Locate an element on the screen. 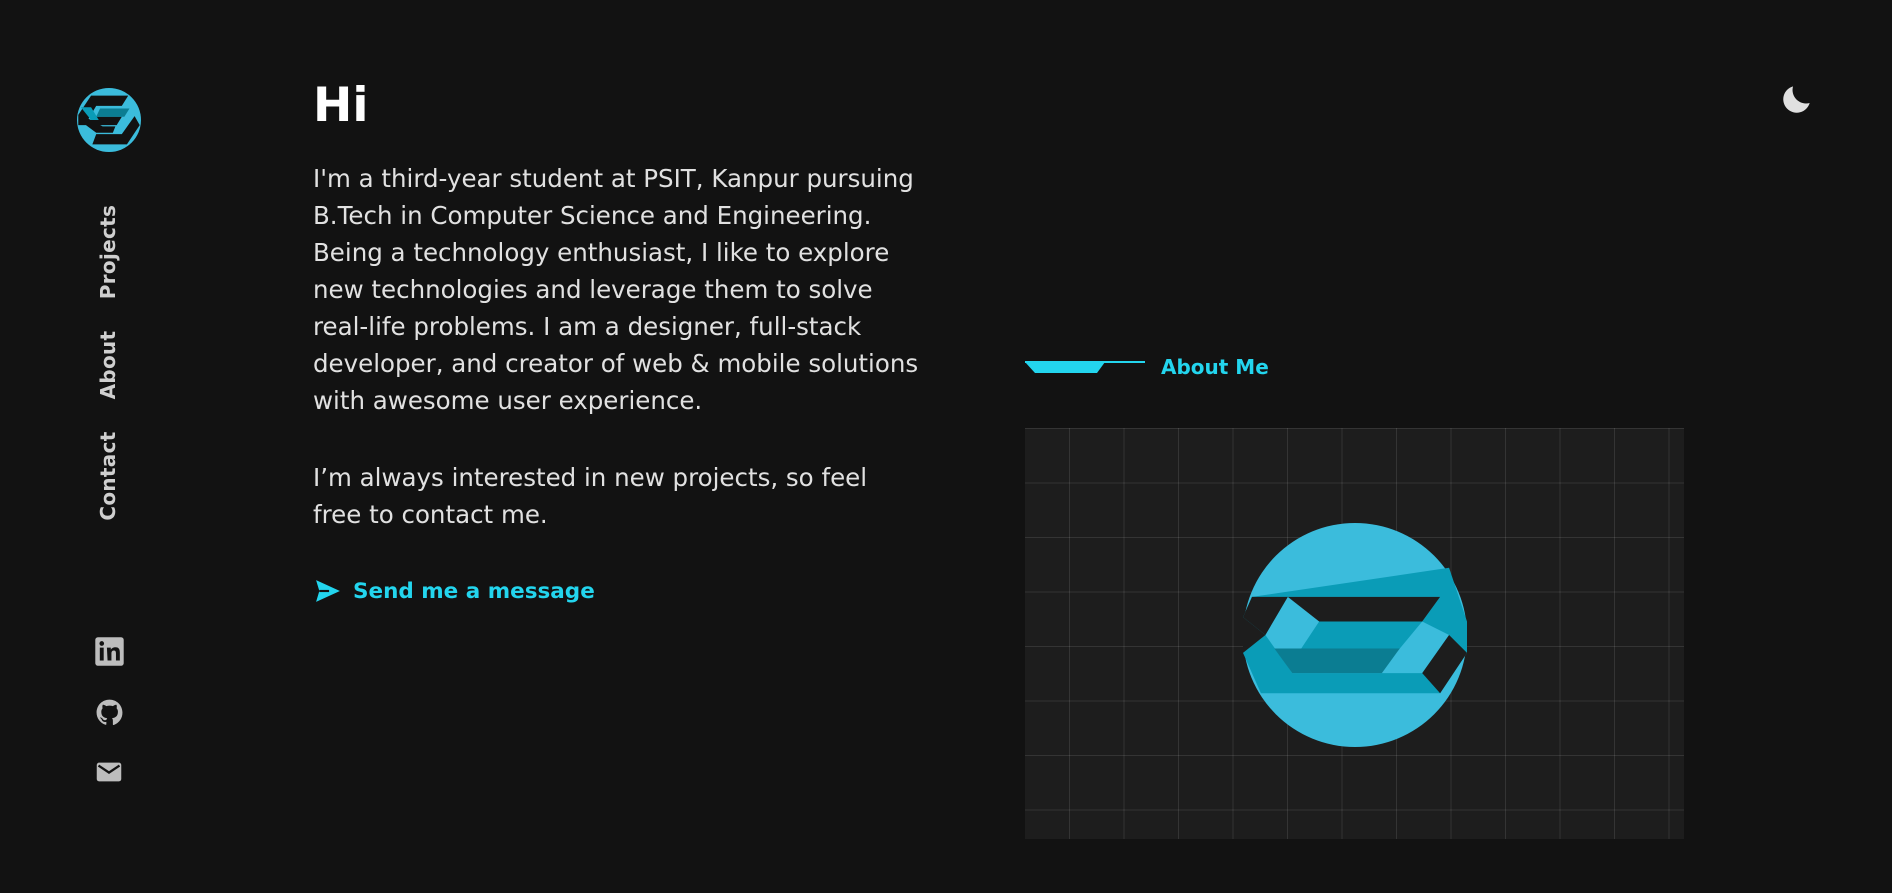 The width and height of the screenshot is (1892, 893). brand-logo is located at coordinates (109, 120).